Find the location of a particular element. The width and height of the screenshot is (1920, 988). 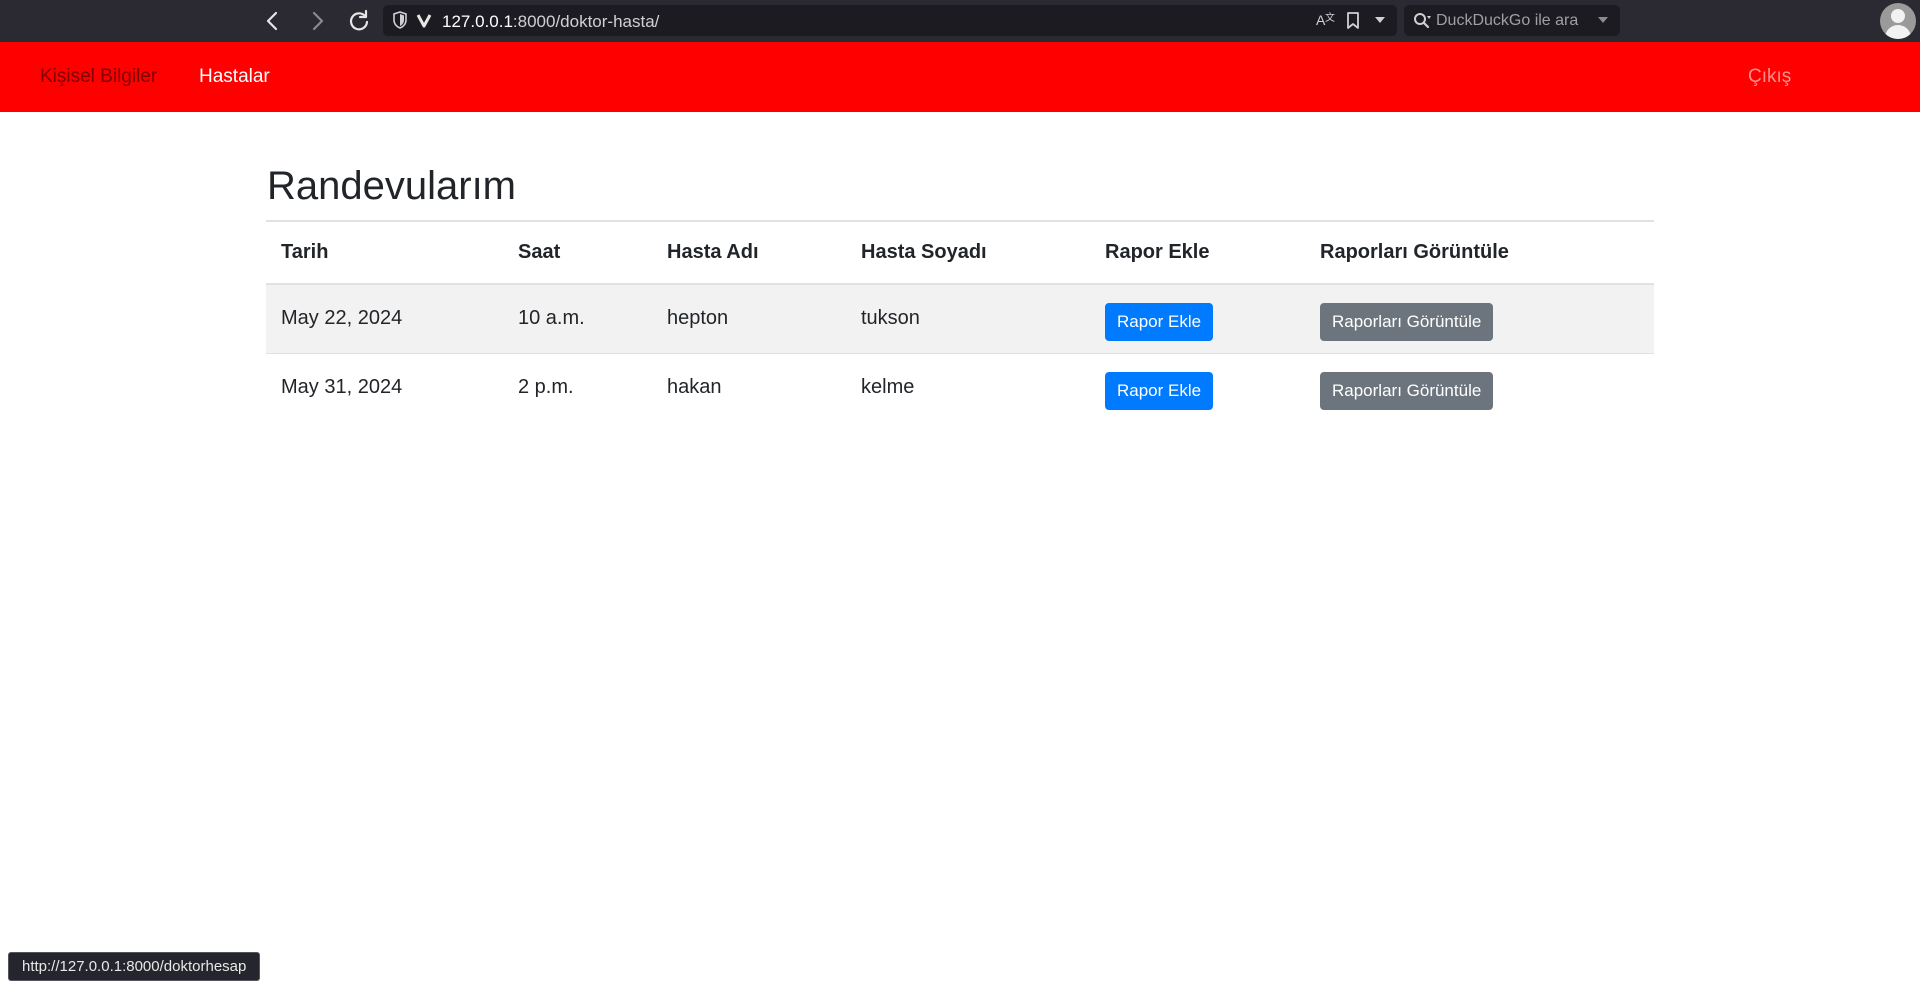

vivaldi-icon is located at coordinates (424, 23).